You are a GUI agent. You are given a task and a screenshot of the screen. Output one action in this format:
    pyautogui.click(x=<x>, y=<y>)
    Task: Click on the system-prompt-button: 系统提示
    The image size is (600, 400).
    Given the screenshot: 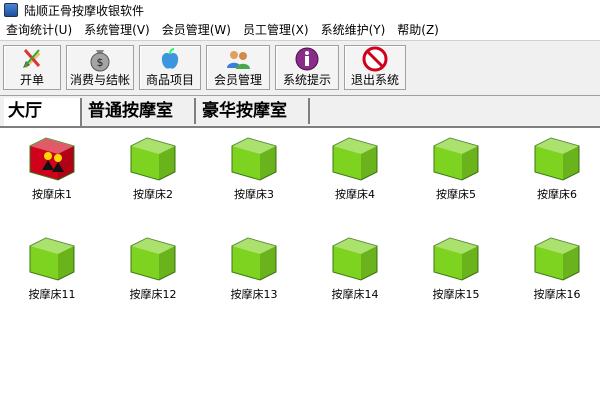 What is the action you would take?
    pyautogui.click(x=307, y=67)
    